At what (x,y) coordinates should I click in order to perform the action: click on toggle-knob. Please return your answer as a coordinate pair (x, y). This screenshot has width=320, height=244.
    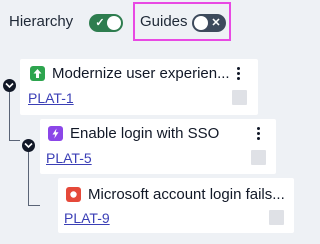
    Looking at the image, I should click on (114, 23).